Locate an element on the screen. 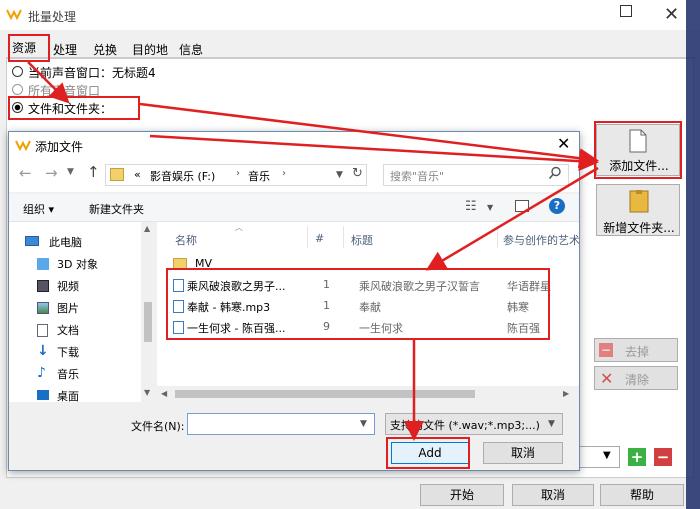 The height and width of the screenshot is (509, 700). arrow-tab-to-radio is located at coordinates (48, 82).